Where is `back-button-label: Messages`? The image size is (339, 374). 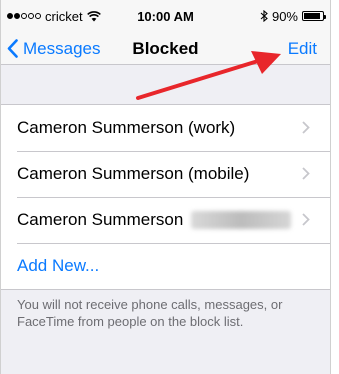 back-button-label: Messages is located at coordinates (62, 48).